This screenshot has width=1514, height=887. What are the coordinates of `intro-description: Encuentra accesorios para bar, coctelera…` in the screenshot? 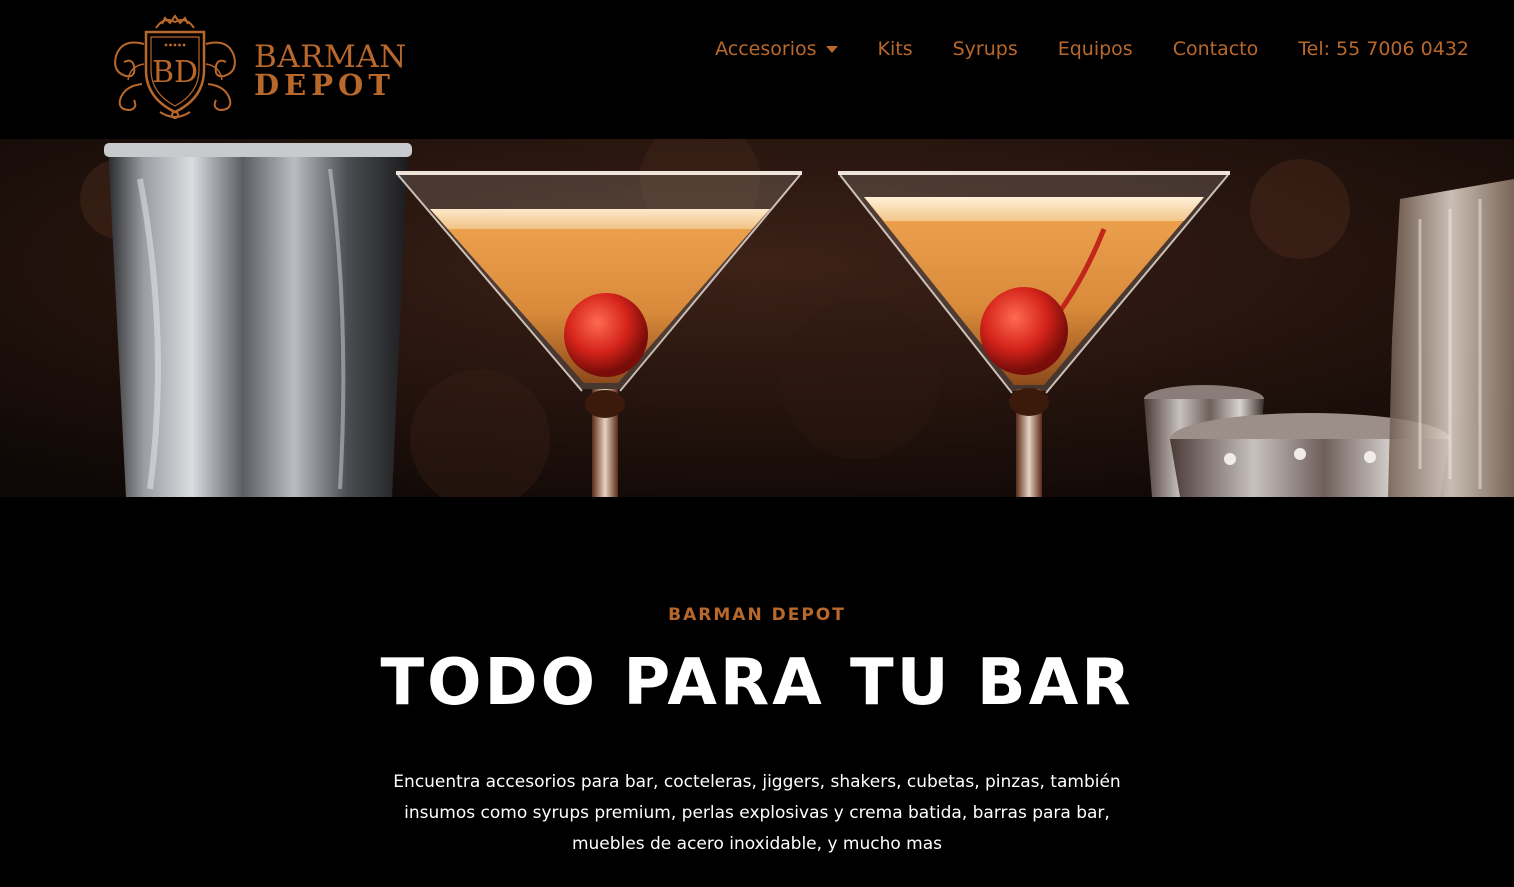 It's located at (757, 813).